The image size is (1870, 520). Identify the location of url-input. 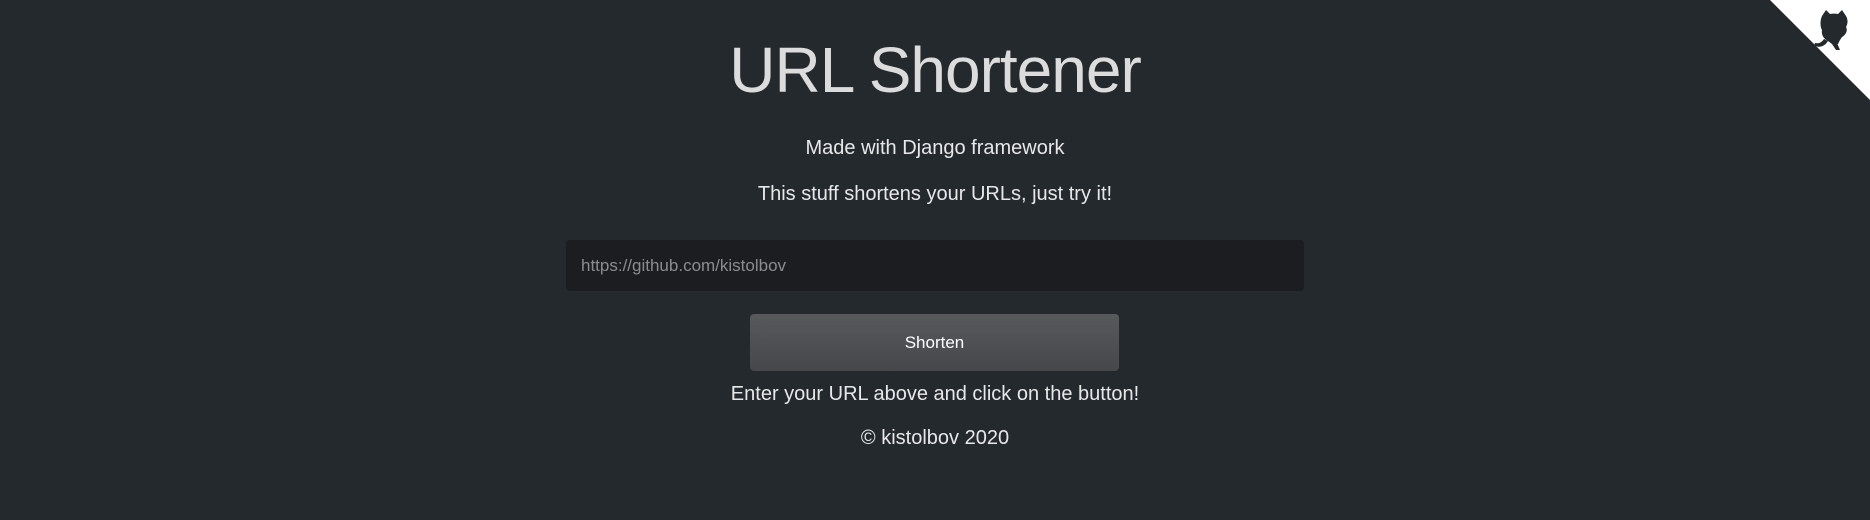
(935, 265).